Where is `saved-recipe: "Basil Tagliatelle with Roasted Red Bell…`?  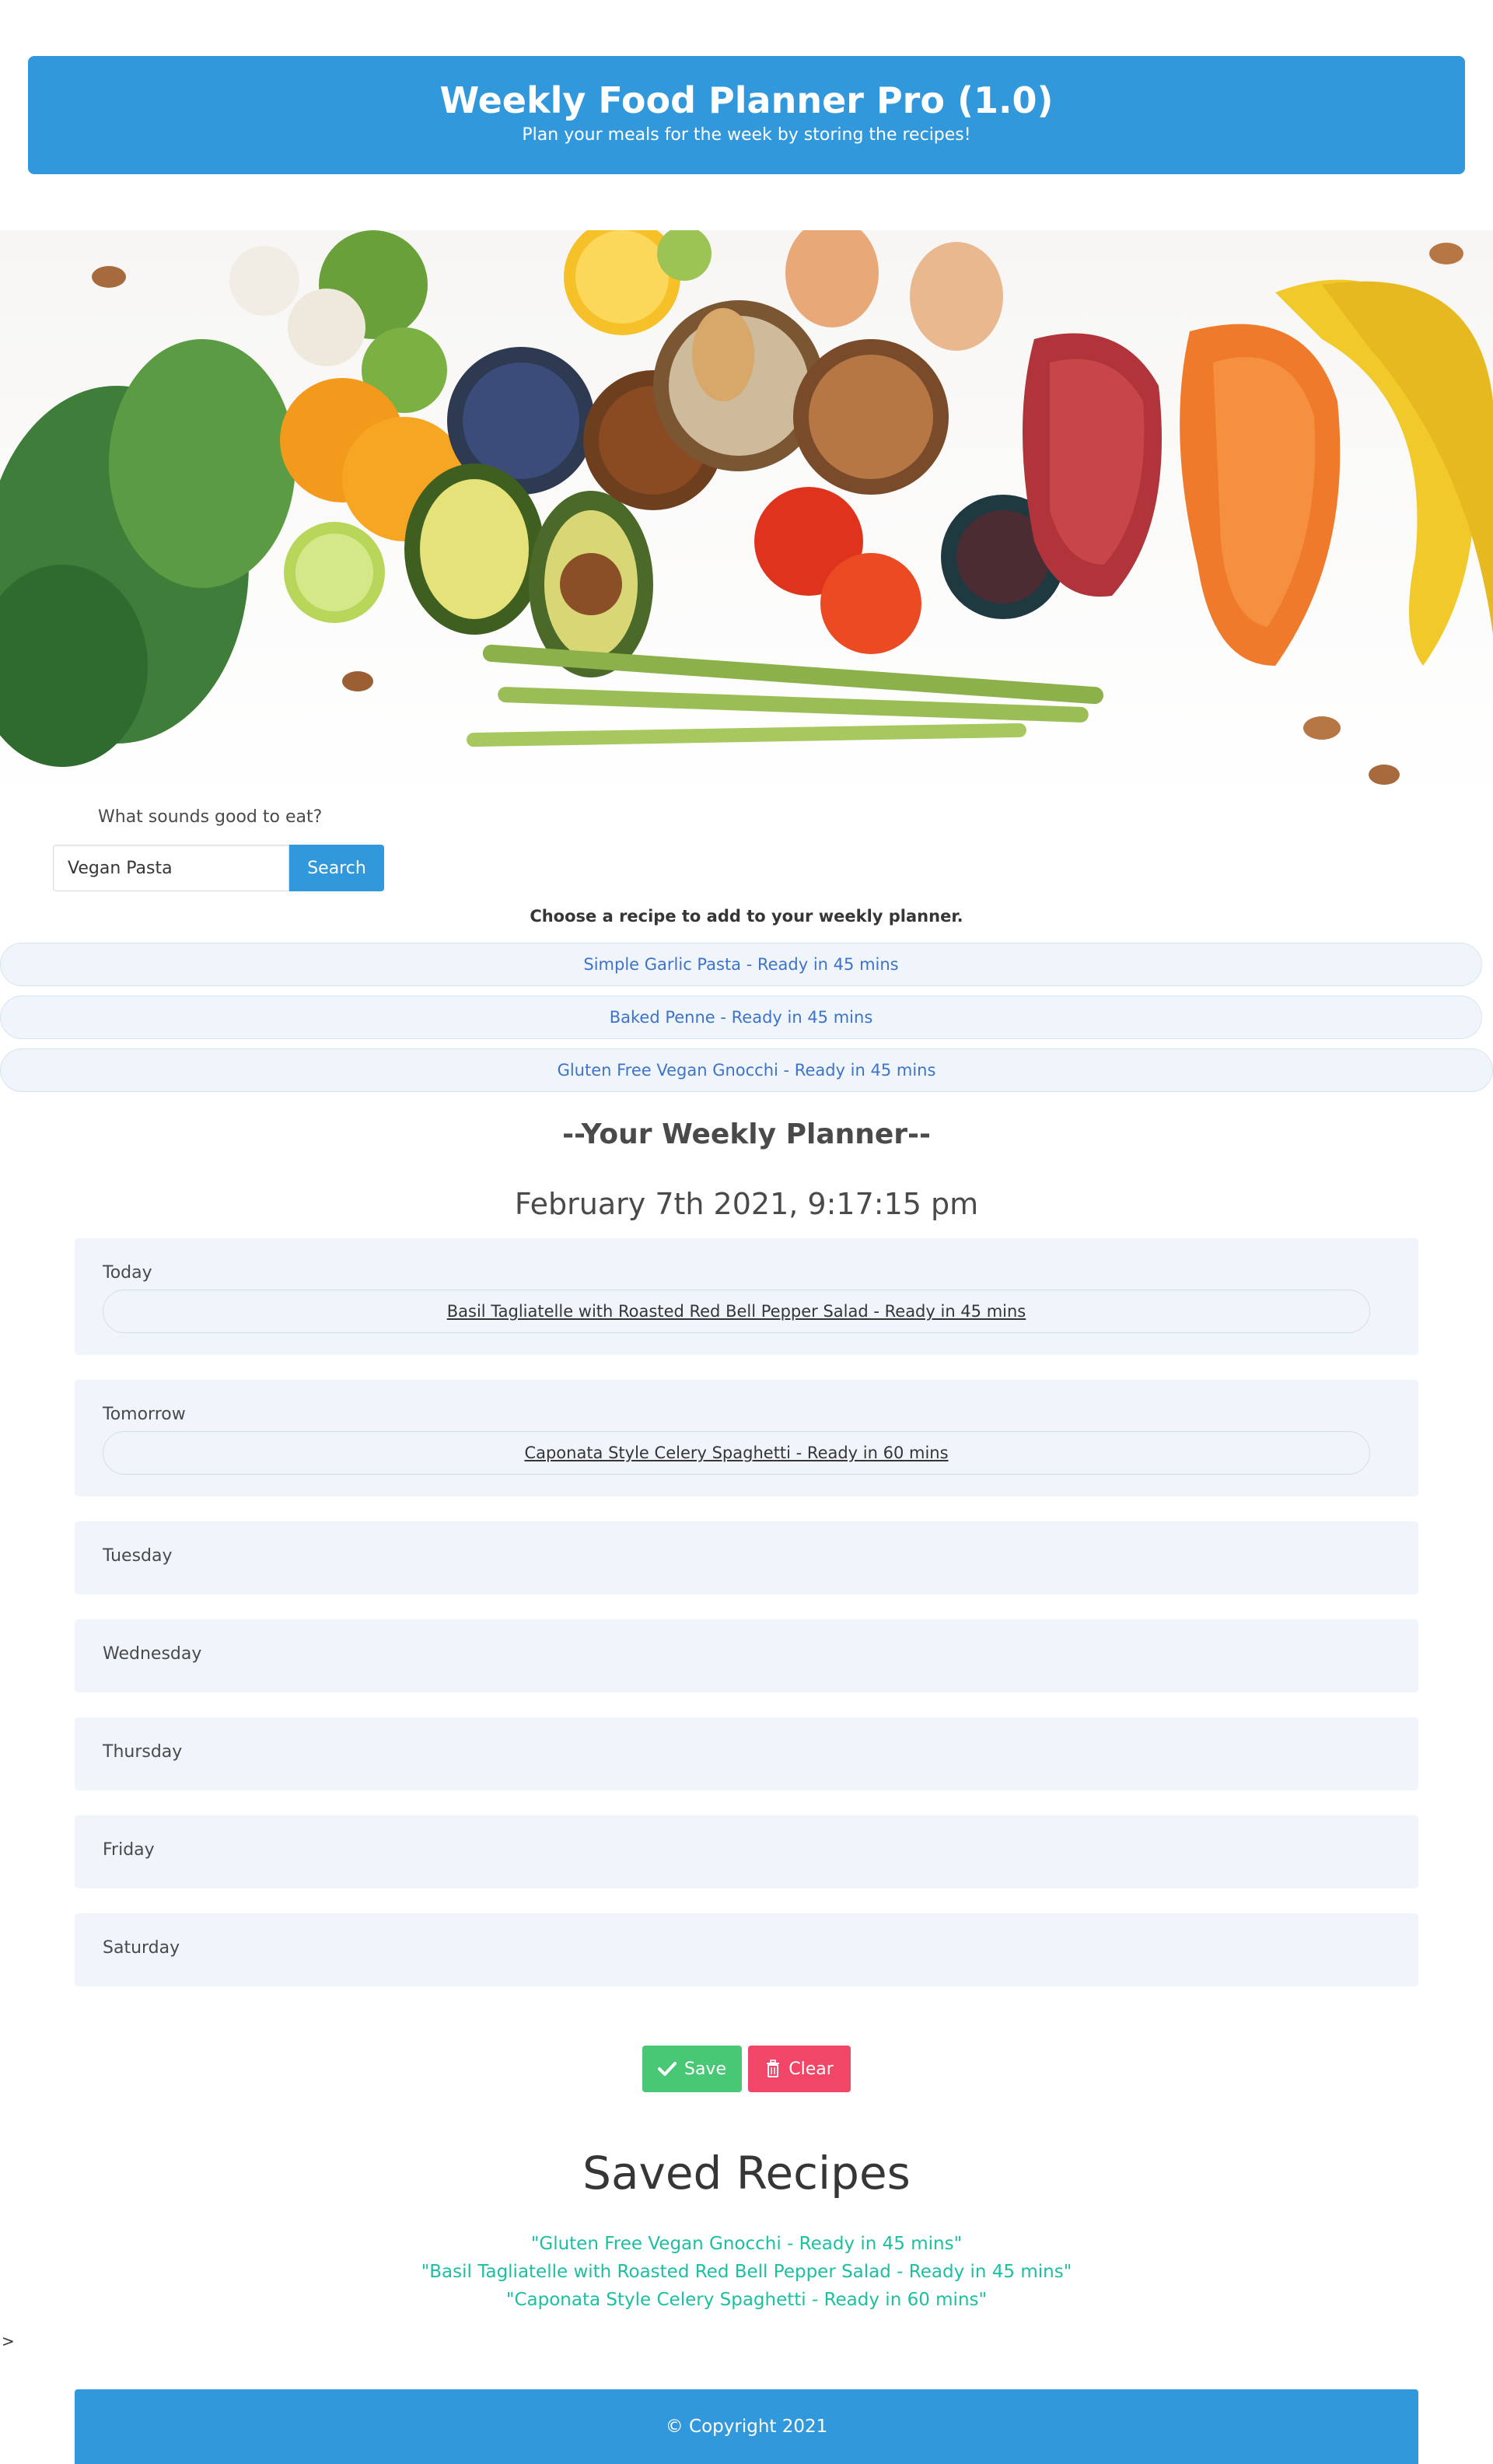 saved-recipe: "Basil Tagliatelle with Roasted Red Bell… is located at coordinates (746, 2272).